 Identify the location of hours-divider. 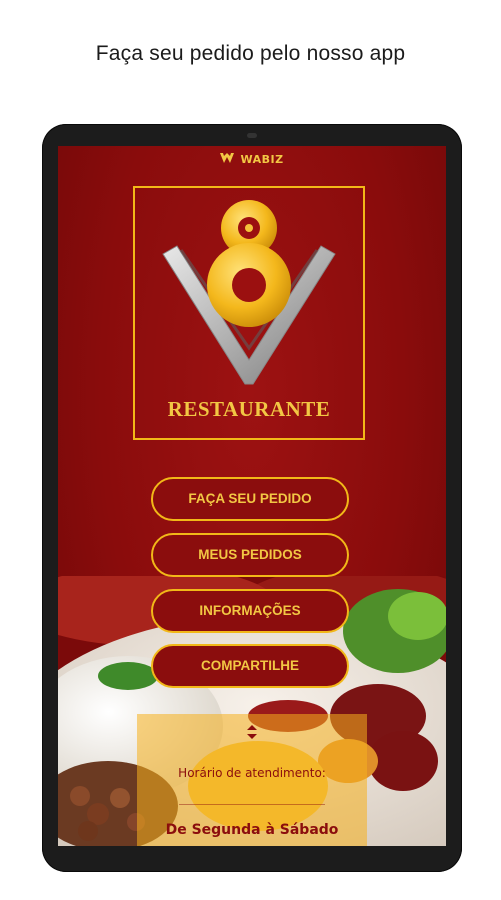
(252, 804).